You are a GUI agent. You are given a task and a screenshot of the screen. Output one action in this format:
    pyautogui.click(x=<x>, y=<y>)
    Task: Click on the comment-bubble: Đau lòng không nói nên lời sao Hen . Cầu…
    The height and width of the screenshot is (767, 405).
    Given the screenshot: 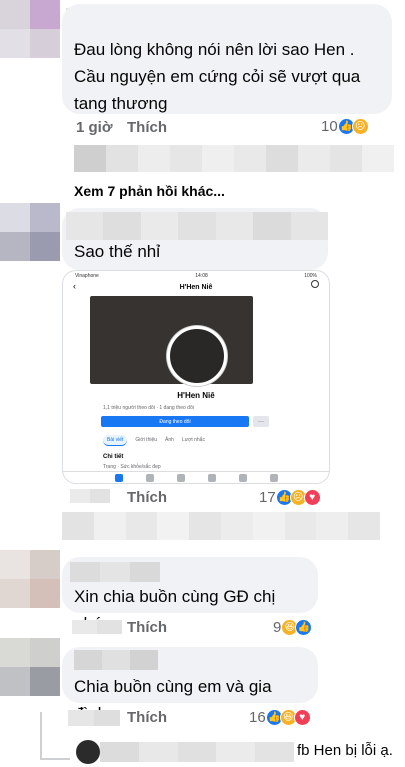 What is the action you would take?
    pyautogui.click(x=227, y=59)
    